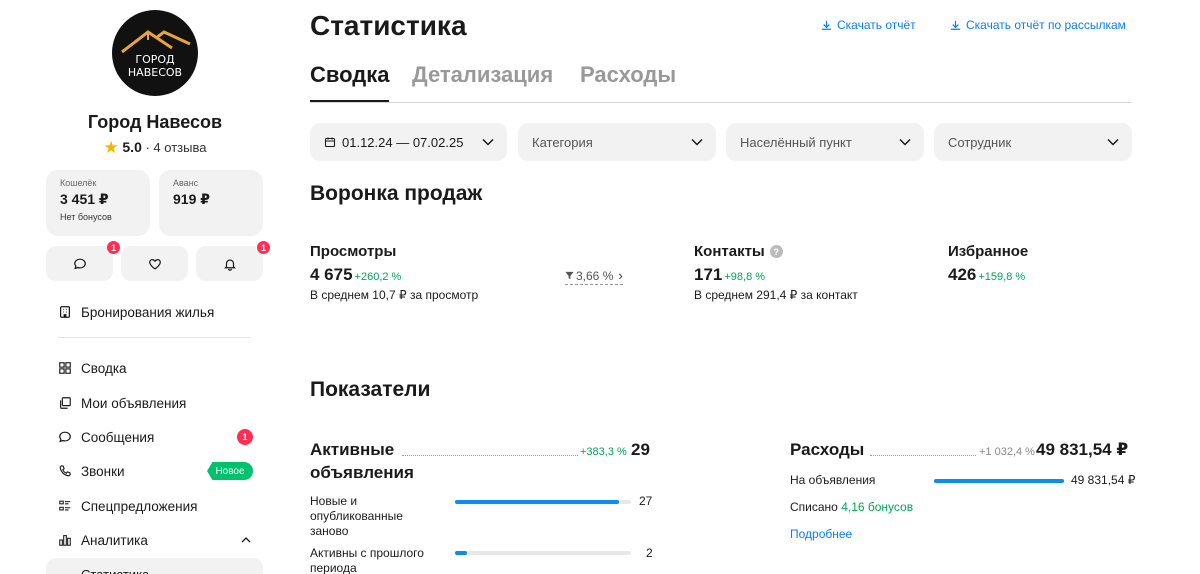 The image size is (1200, 574). What do you see at coordinates (370, 389) in the screenshot?
I see `indicators-title: Показатели` at bounding box center [370, 389].